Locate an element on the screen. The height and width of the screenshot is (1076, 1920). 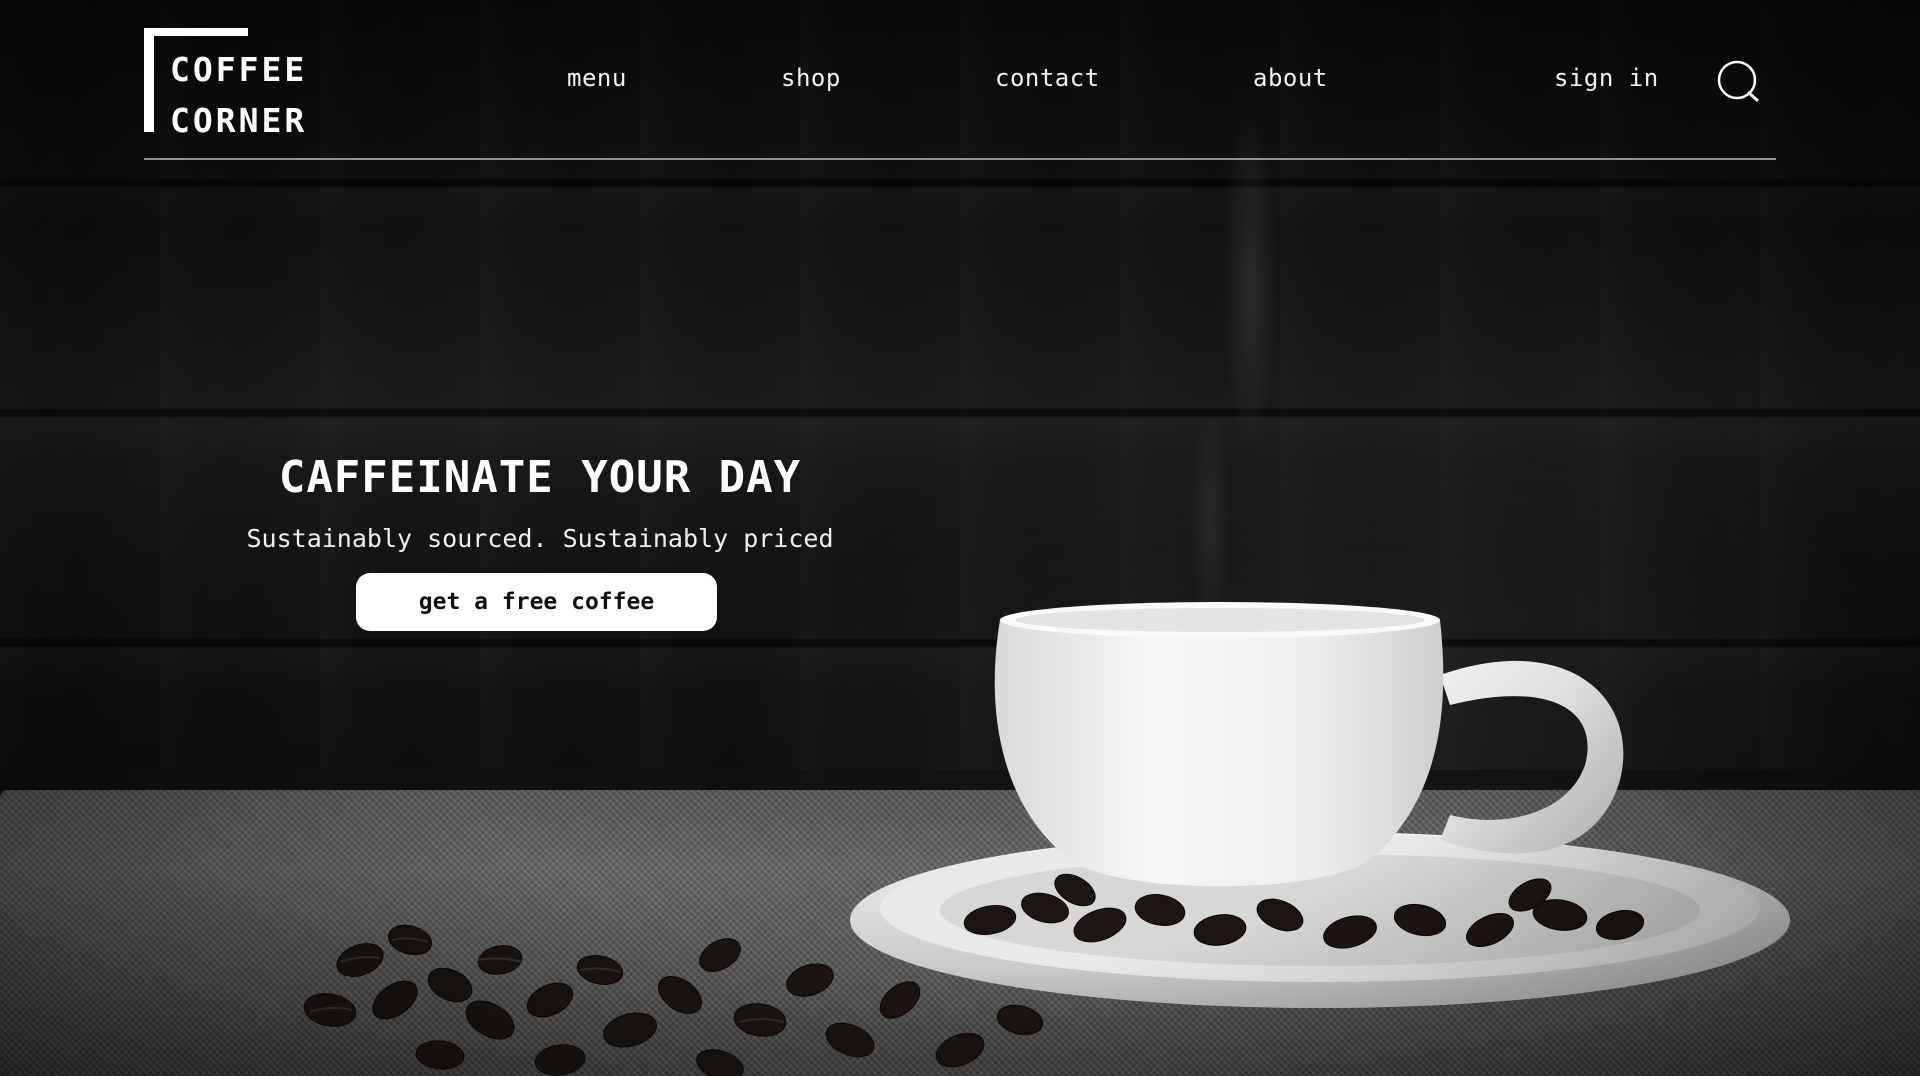
logo-line-2: CORNER is located at coordinates (239, 120).